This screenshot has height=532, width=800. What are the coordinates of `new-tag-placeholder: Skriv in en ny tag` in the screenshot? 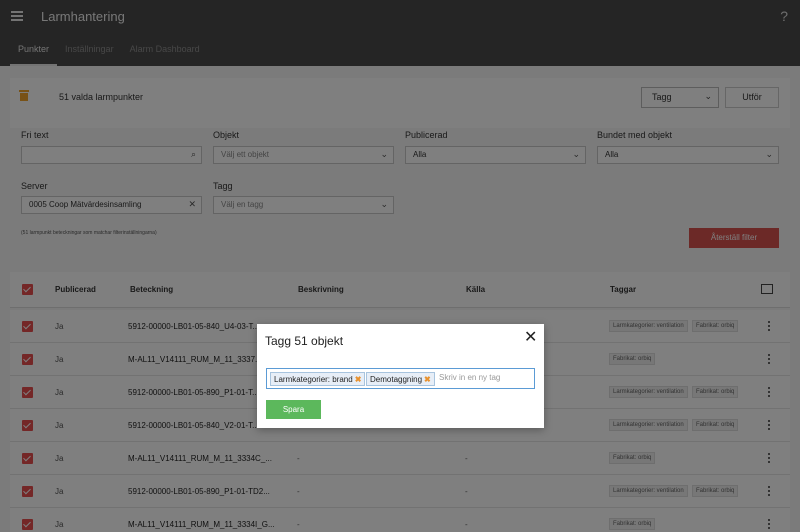 It's located at (469, 377).